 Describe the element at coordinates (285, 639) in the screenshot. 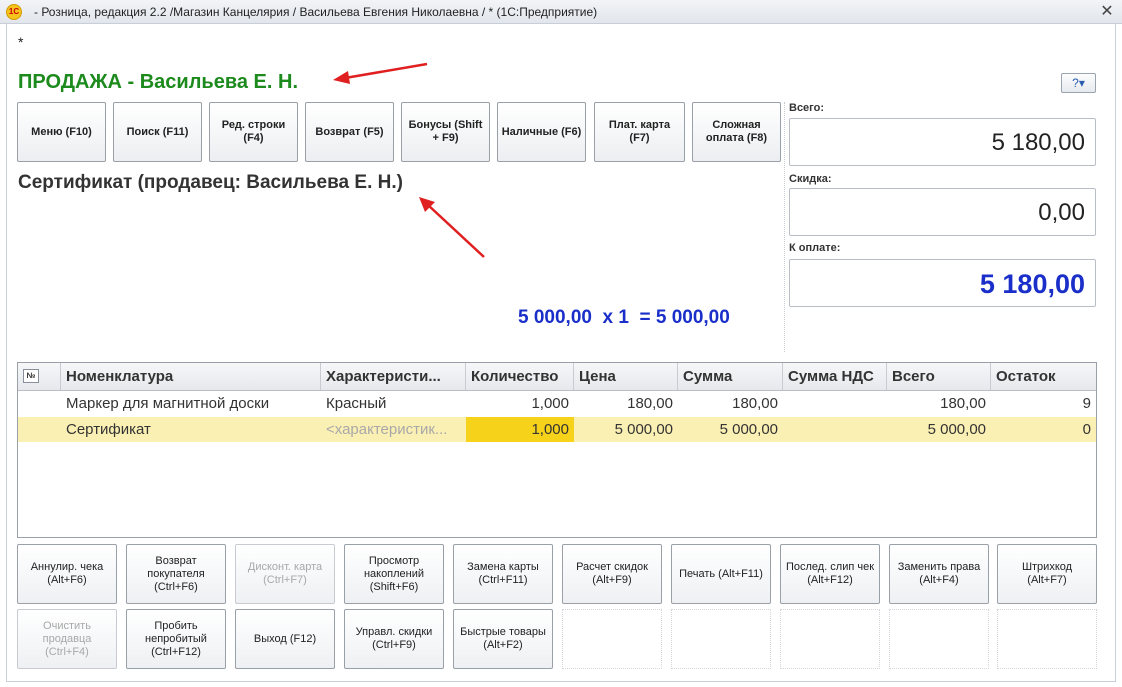

I see `exit-button: Выход (F12)` at that location.